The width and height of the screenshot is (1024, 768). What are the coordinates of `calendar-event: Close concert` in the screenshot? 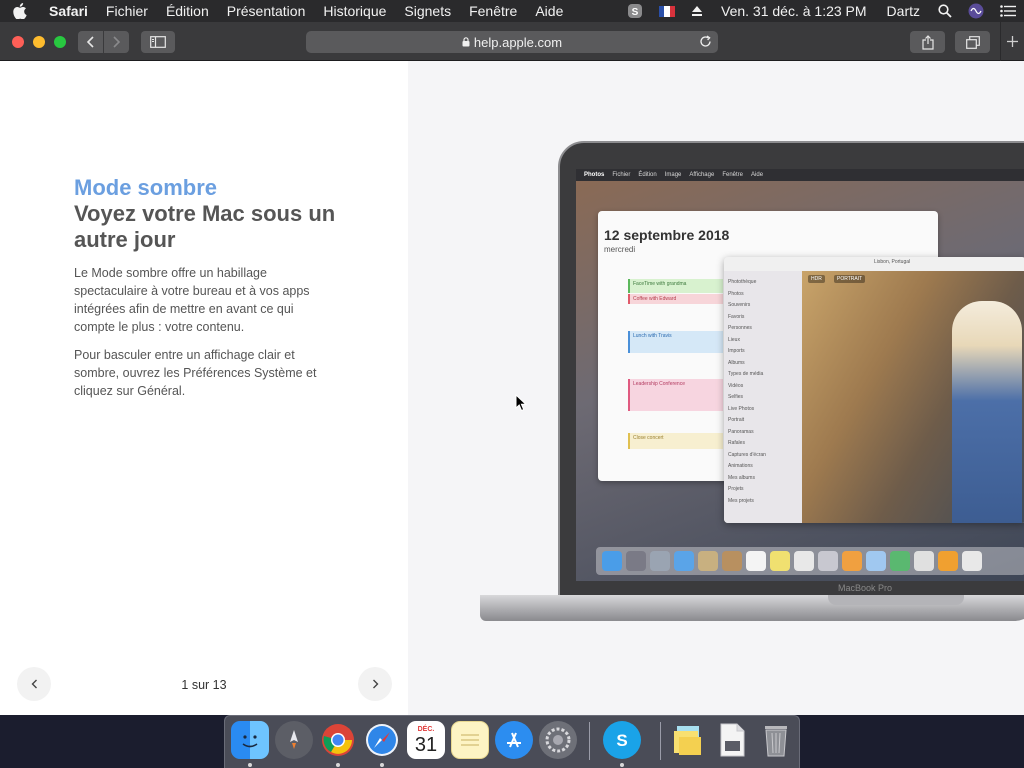 It's located at (675, 441).